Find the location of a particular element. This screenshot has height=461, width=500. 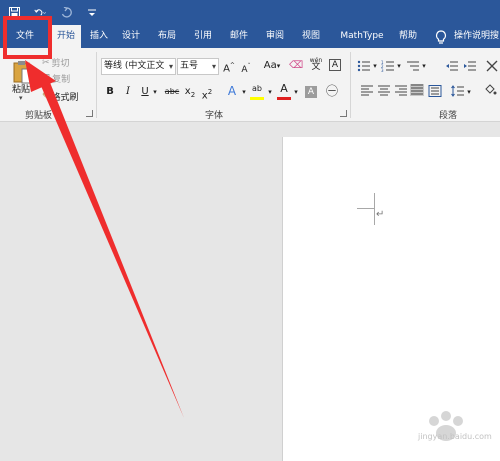

distributed-icon is located at coordinates (435, 91).